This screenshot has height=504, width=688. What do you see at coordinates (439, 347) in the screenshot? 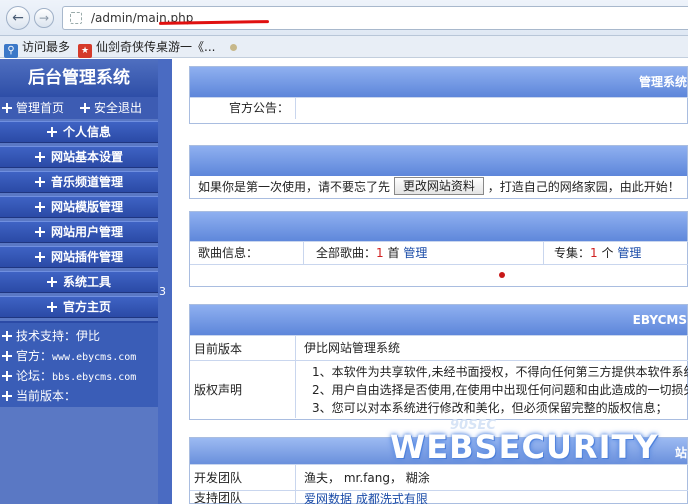
I see `table-row: 目前版本 伊比网站管理系统` at bounding box center [439, 347].